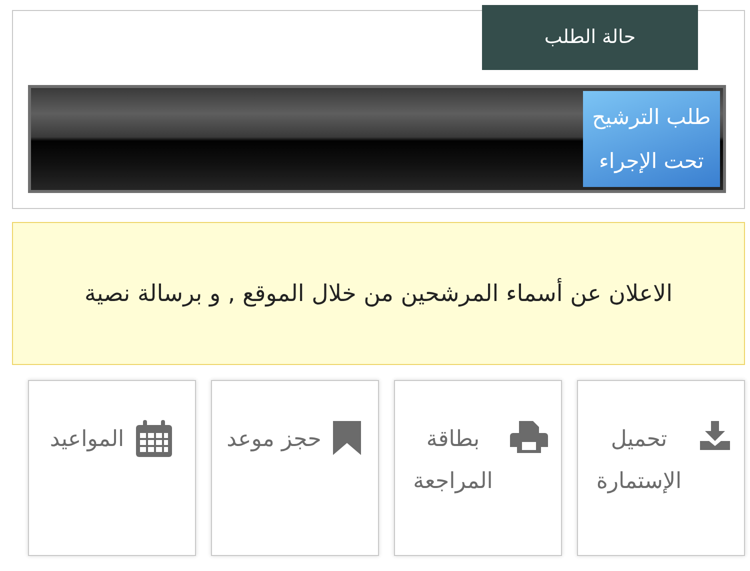 Image resolution: width=750 pixels, height=571 pixels. Describe the element at coordinates (378, 293) in the screenshot. I see `notice-text: الاعلان عن أسماء المرشحين من خلال الموقع , و برسالة نصية` at that location.